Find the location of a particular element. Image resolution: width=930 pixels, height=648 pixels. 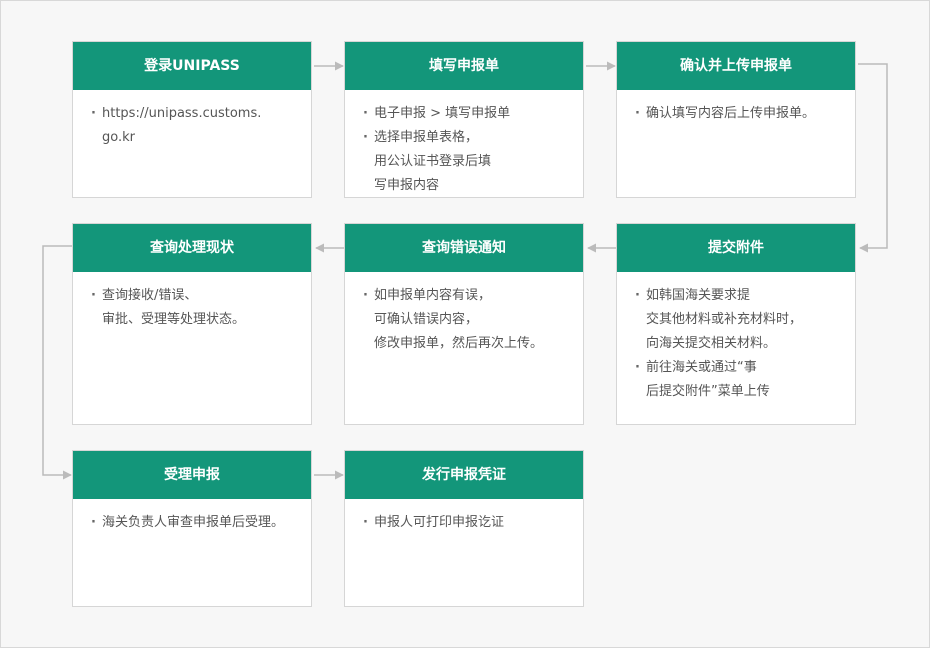

step-6-box: 查询处理现状 查询接收/错误、 审批、受理等处理状态。 is located at coordinates (192, 324).